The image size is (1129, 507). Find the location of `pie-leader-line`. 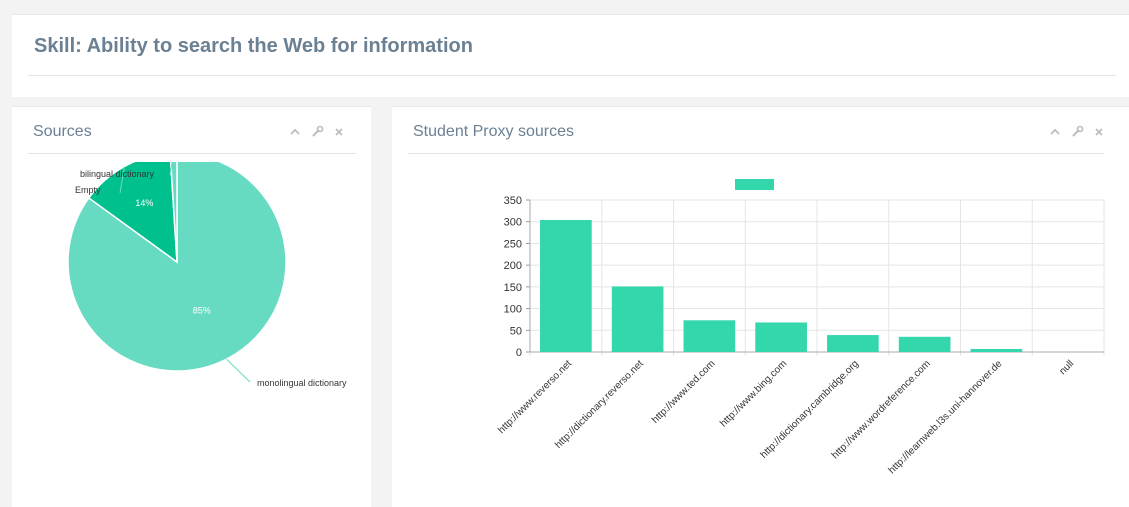

pie-leader-line is located at coordinates (238, 370).